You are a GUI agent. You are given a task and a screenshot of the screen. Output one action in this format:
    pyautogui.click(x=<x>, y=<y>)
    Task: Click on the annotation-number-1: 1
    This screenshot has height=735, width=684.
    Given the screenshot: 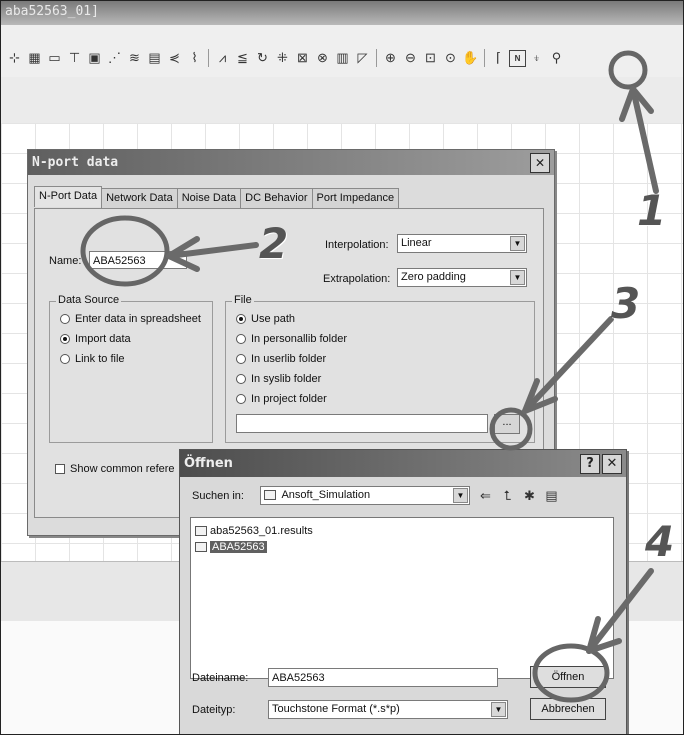 What is the action you would take?
    pyautogui.click(x=652, y=210)
    